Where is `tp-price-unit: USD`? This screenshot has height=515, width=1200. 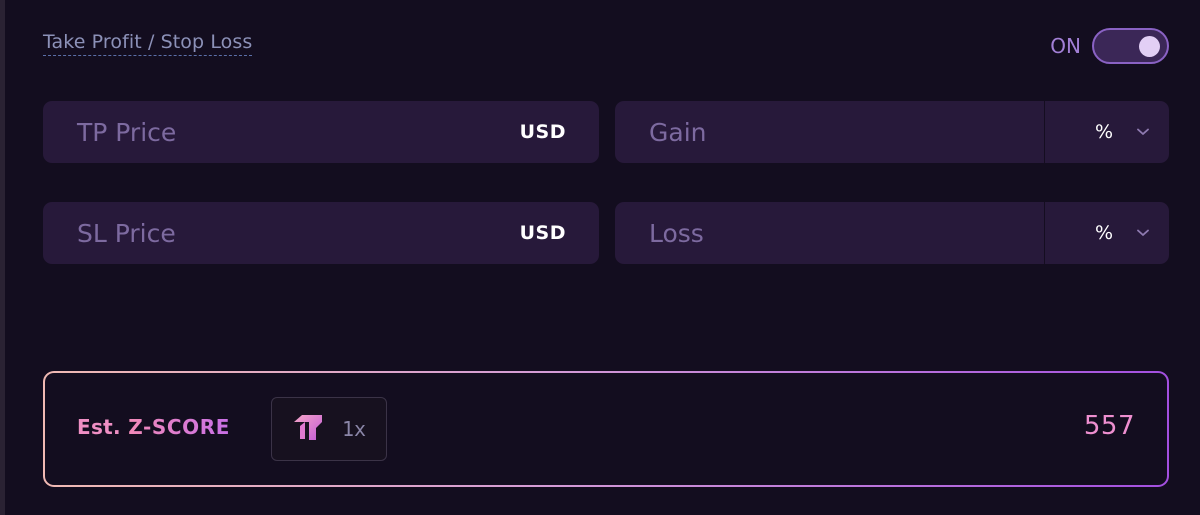
tp-price-unit: USD is located at coordinates (542, 132).